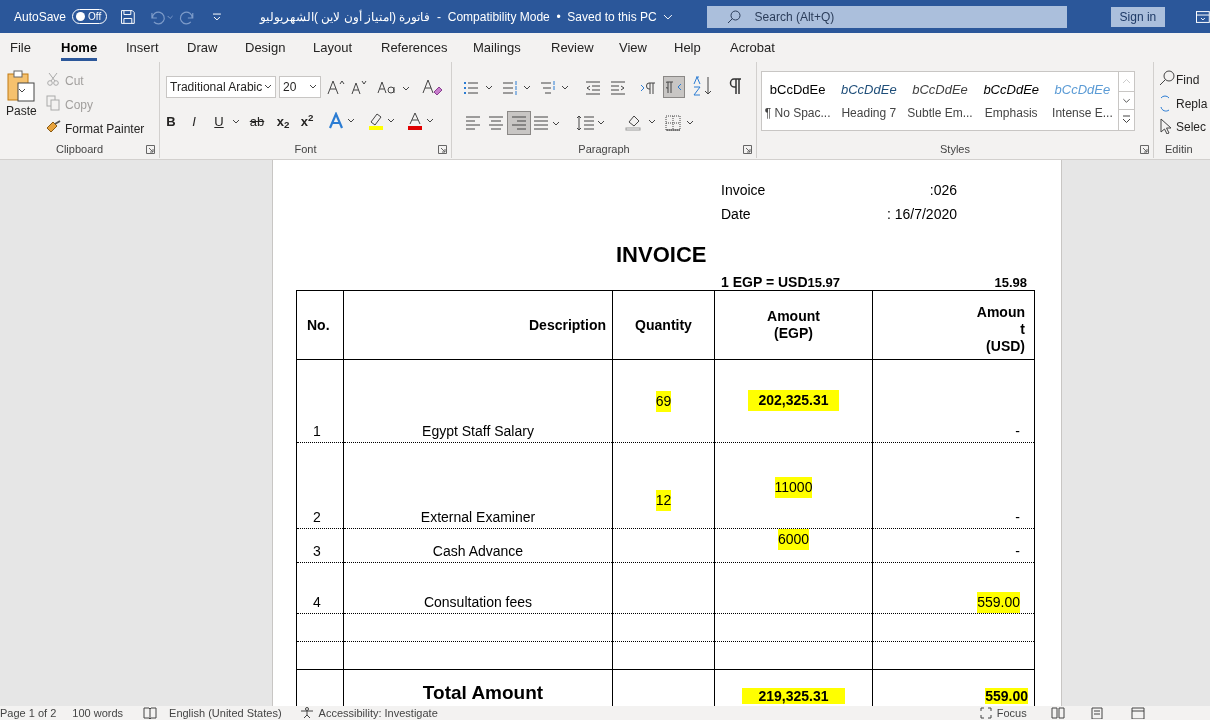 Image resolution: width=1210 pixels, height=720 pixels. What do you see at coordinates (633, 50) in the screenshot?
I see `ribbon-tab: View` at bounding box center [633, 50].